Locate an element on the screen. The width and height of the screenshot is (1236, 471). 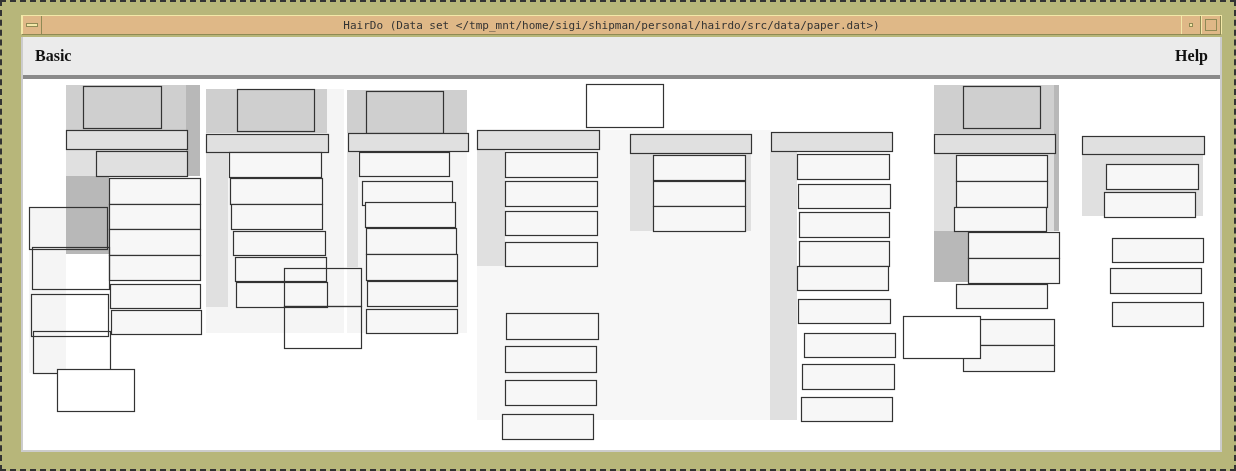
maximize-icon is located at coordinates (1211, 25).